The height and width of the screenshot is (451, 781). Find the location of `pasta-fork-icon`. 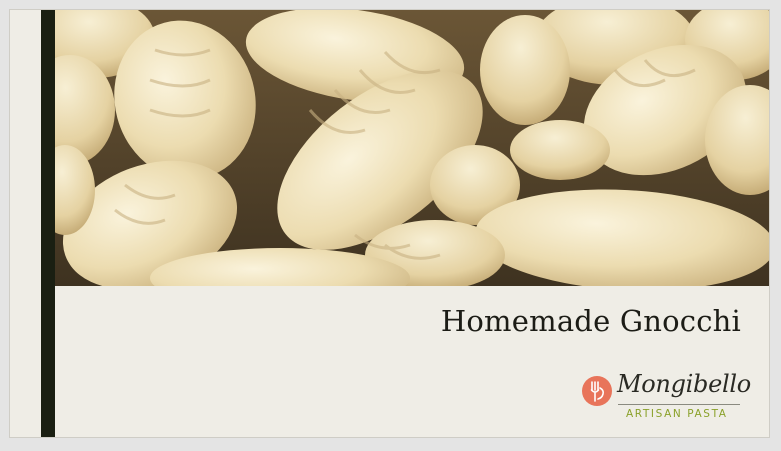

pasta-fork-icon is located at coordinates (597, 391).